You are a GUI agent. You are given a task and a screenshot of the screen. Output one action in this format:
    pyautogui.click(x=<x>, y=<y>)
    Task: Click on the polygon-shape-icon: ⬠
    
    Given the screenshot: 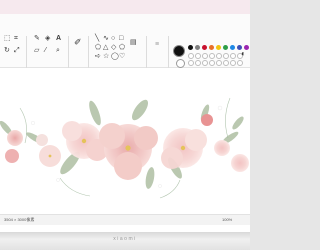 What is the action you would take?
    pyautogui.click(x=98, y=47)
    